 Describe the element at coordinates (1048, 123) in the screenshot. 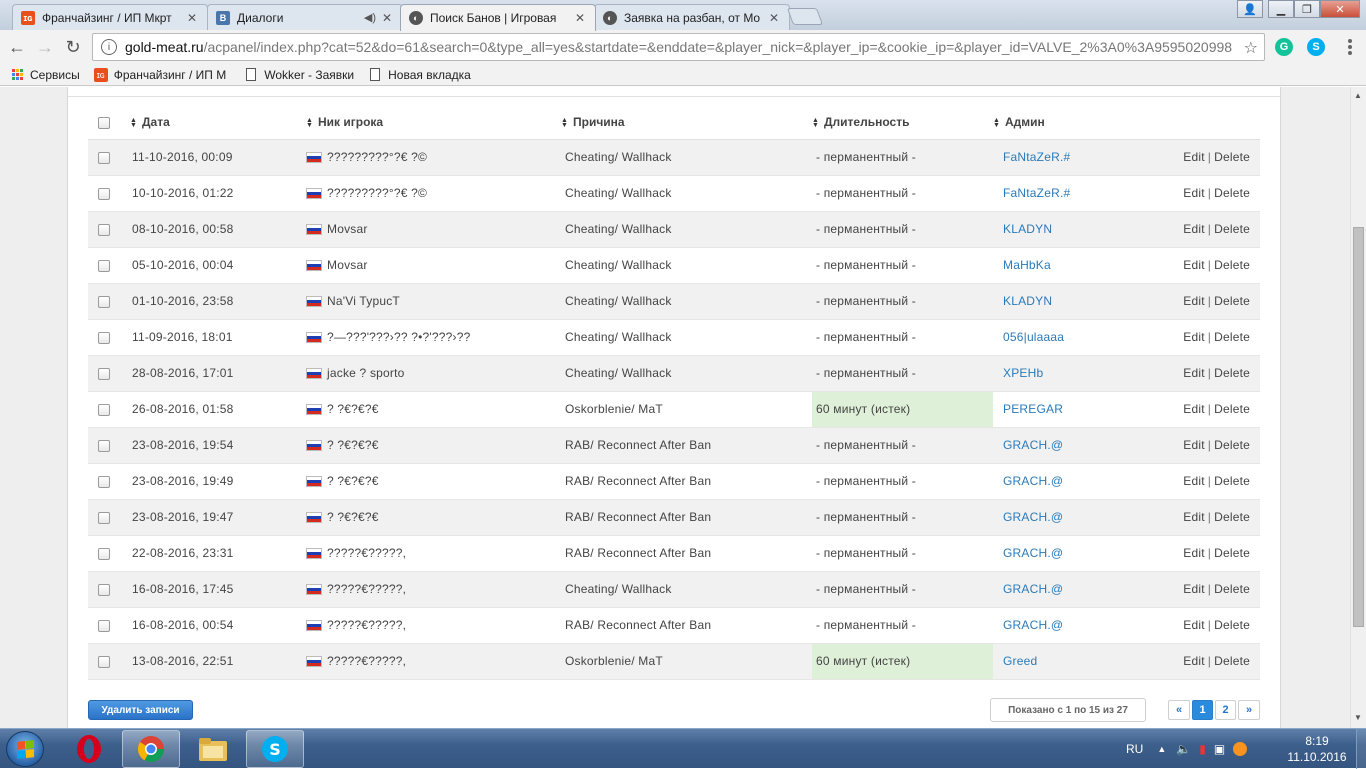

I see `column-admin: ▲ ▼ Админ` at that location.